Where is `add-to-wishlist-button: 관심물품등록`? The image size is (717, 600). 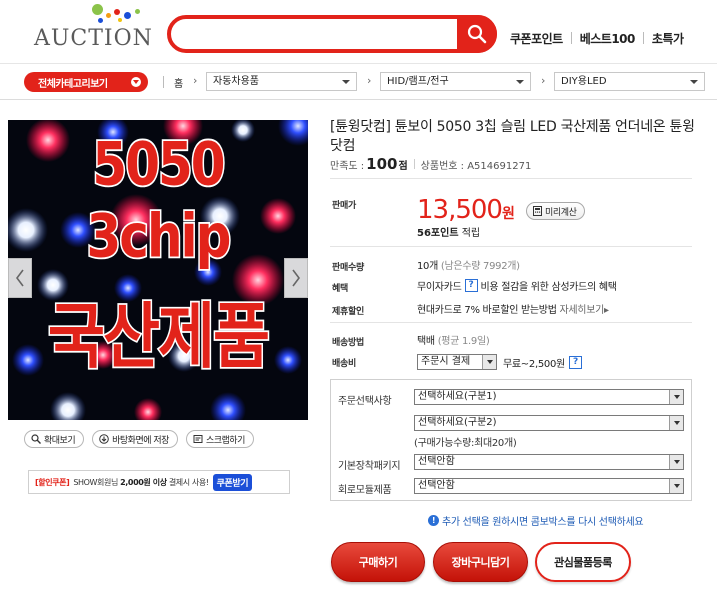
add-to-wishlist-button: 관심물품등록 is located at coordinates (583, 562).